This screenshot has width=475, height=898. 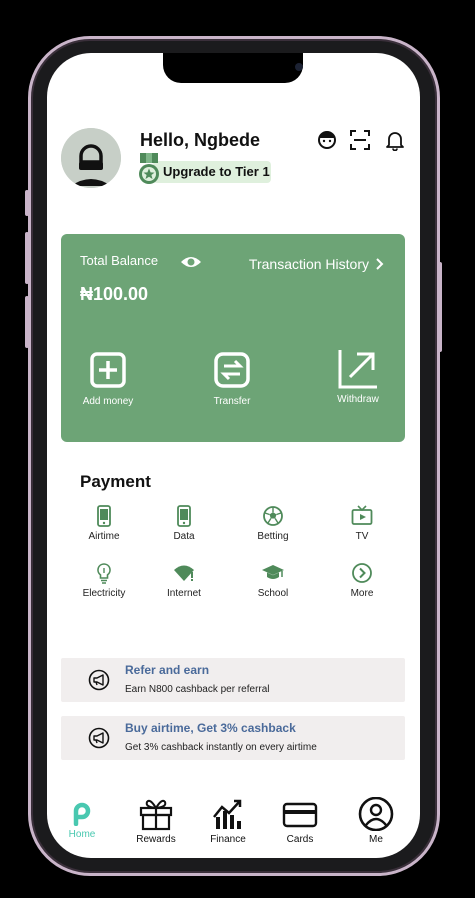 What do you see at coordinates (82, 834) in the screenshot?
I see `nav-home-label: Home` at bounding box center [82, 834].